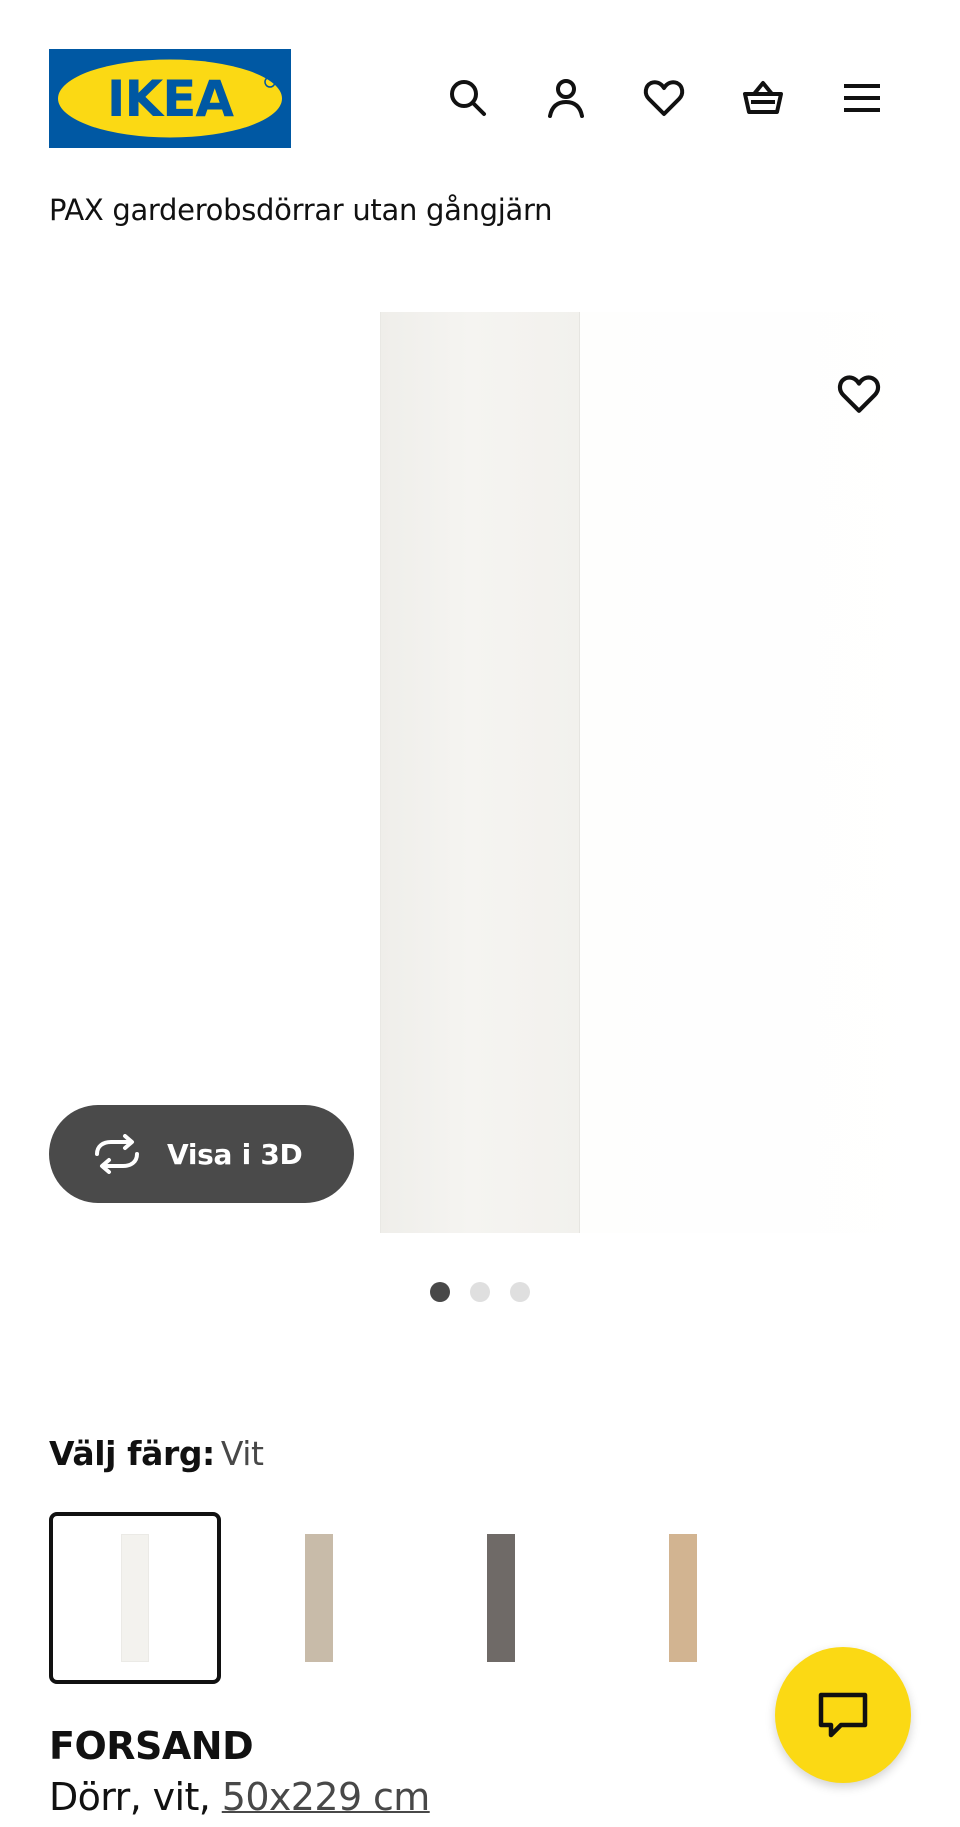 The height and width of the screenshot is (1827, 960). I want to click on breadcrumb: PAX garderobsdörrar utan gångjärn, so click(300, 210).